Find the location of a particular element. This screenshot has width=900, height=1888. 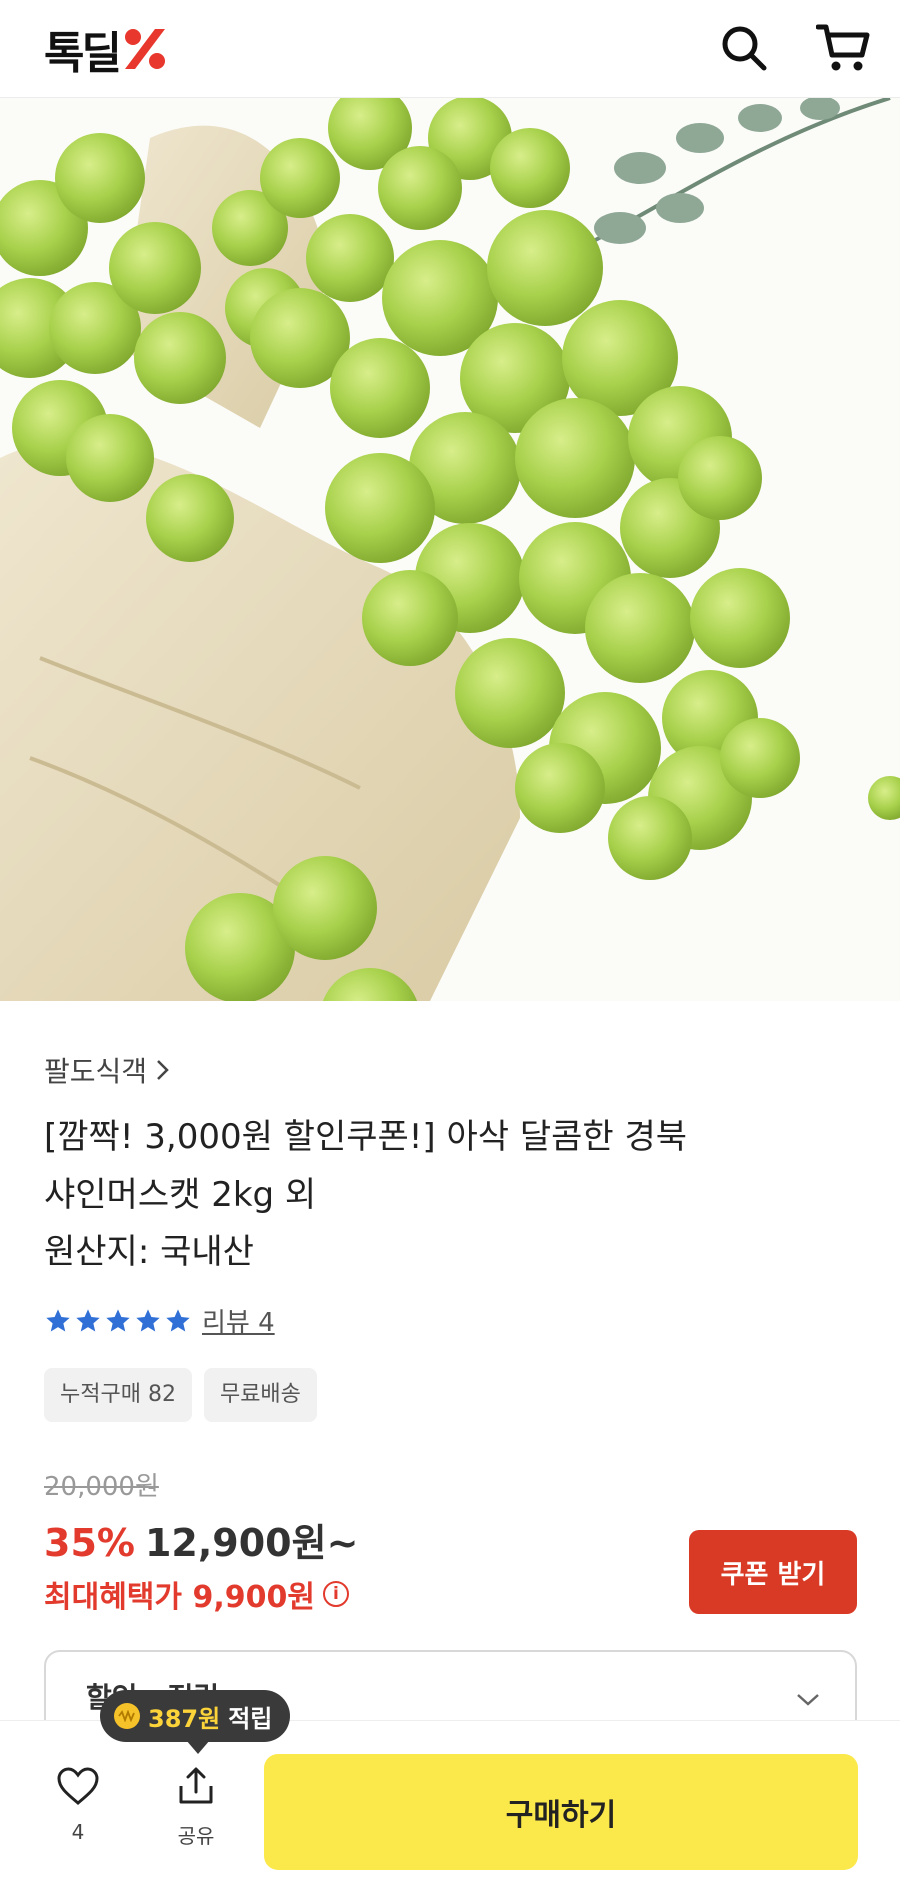

cart-button is located at coordinates (843, 48).